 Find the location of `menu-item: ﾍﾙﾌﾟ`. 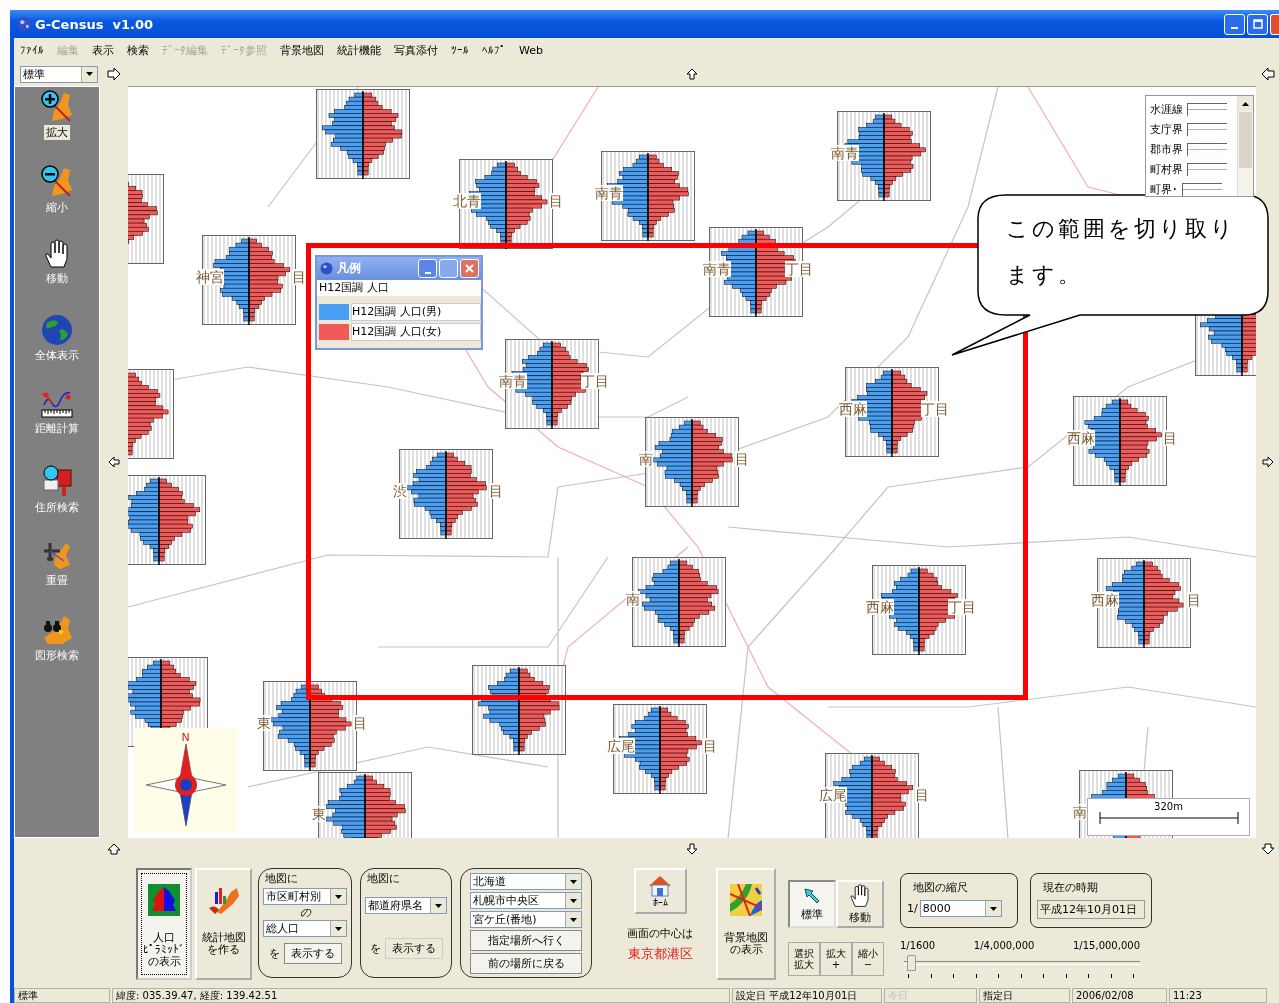

menu-item: ﾍﾙﾌﾟ is located at coordinates (494, 50).